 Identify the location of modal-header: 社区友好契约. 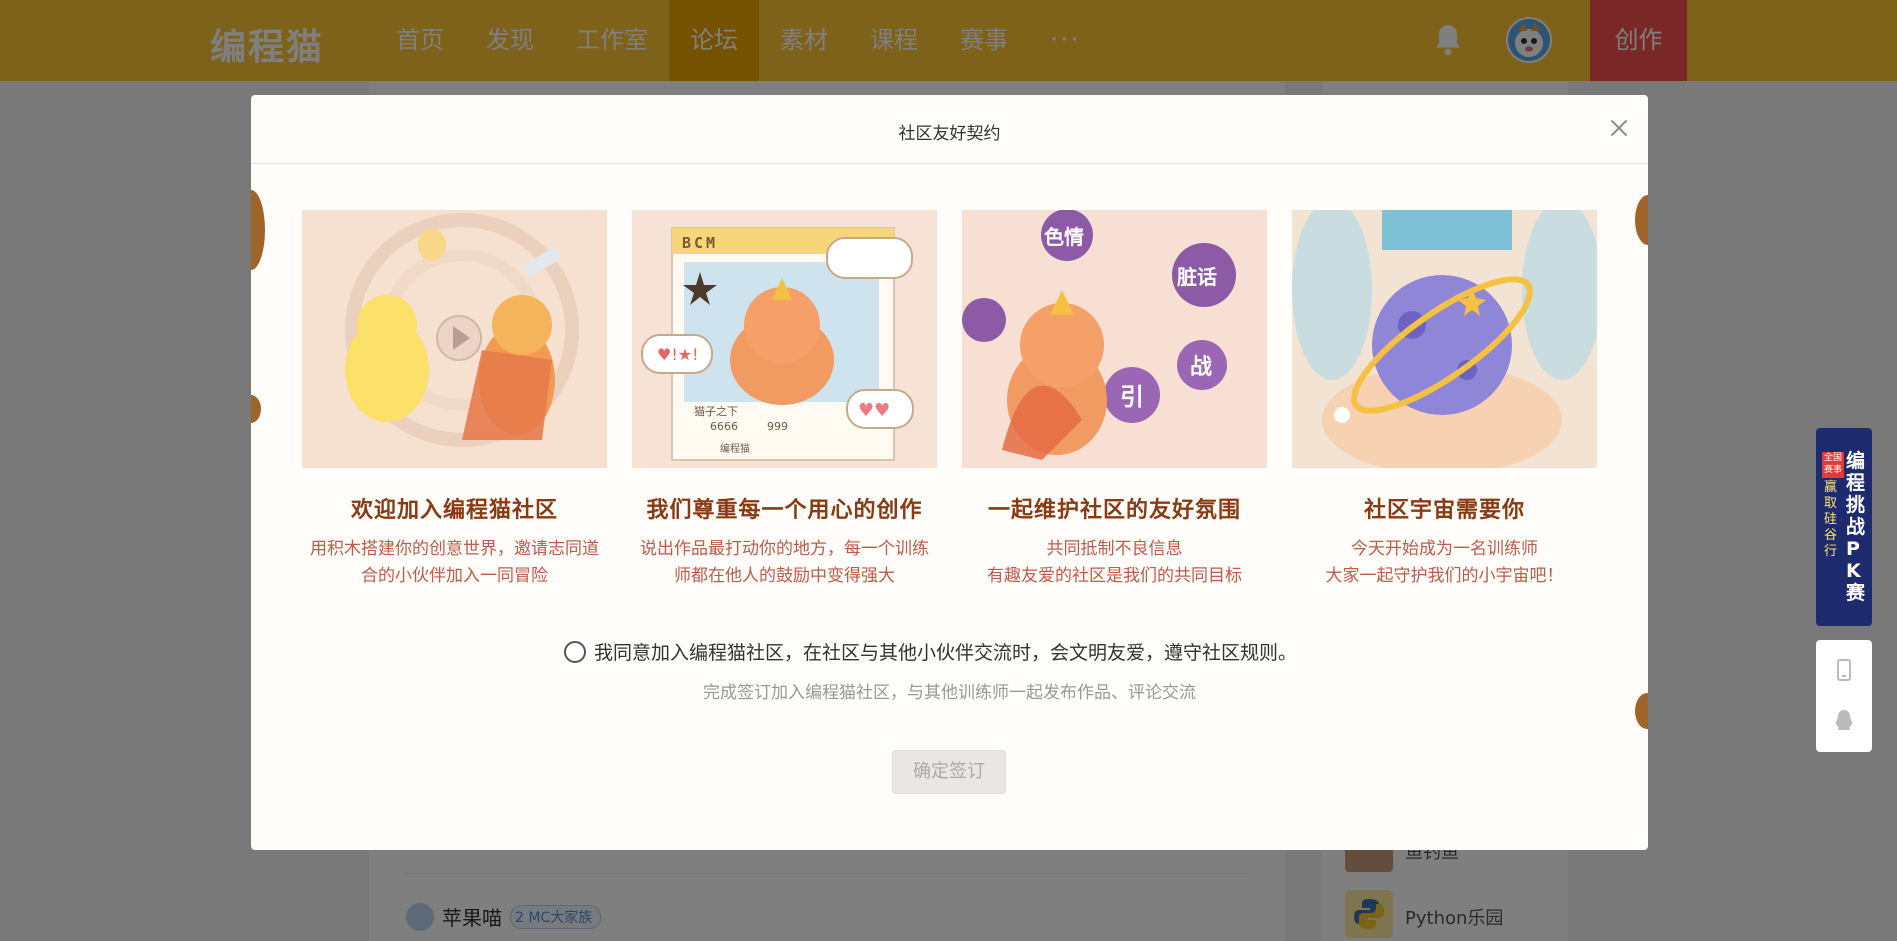
(949, 129).